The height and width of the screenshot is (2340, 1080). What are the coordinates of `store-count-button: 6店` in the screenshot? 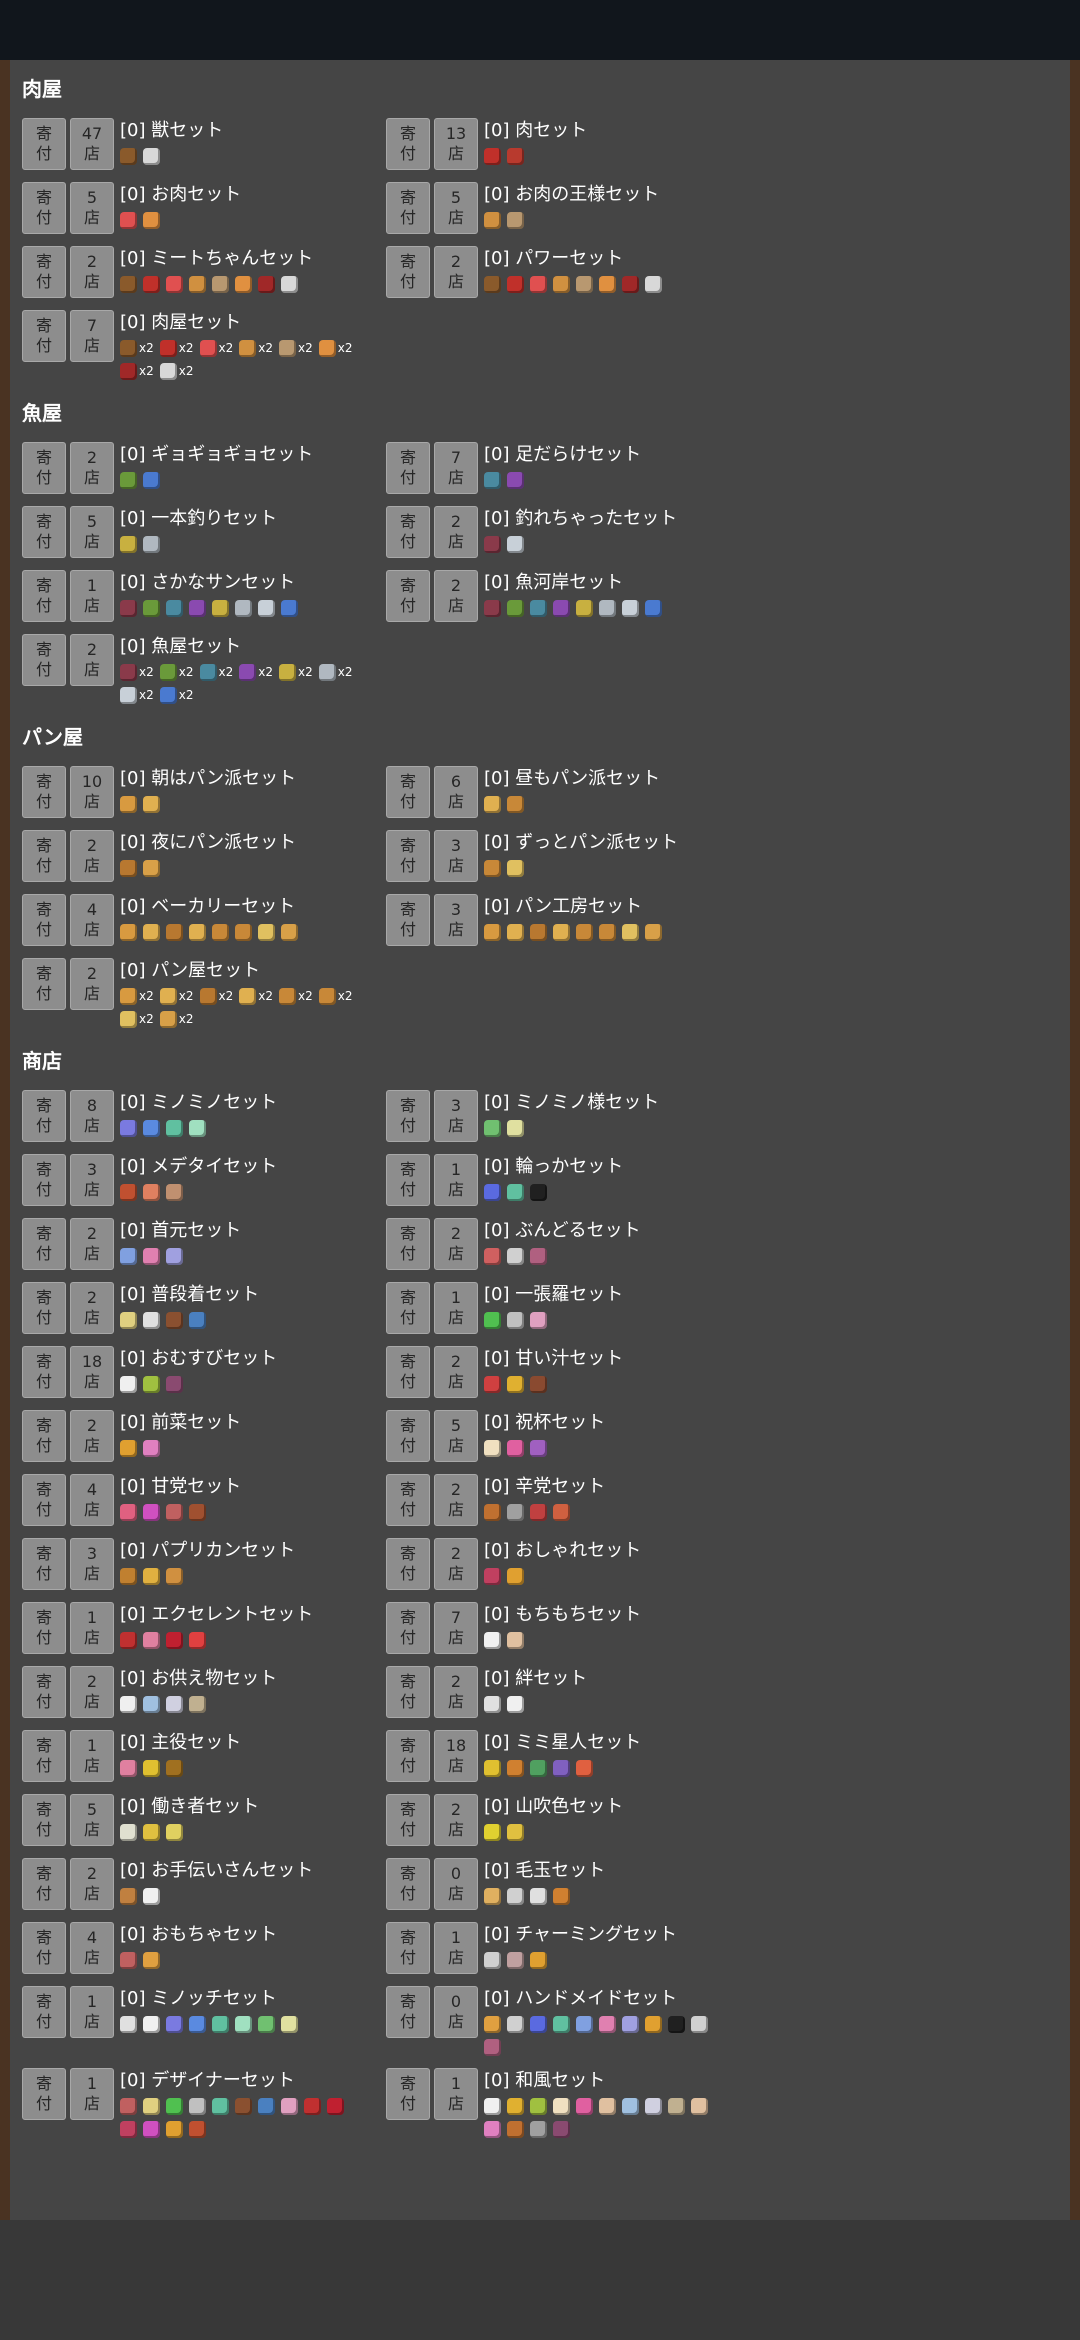 It's located at (456, 792).